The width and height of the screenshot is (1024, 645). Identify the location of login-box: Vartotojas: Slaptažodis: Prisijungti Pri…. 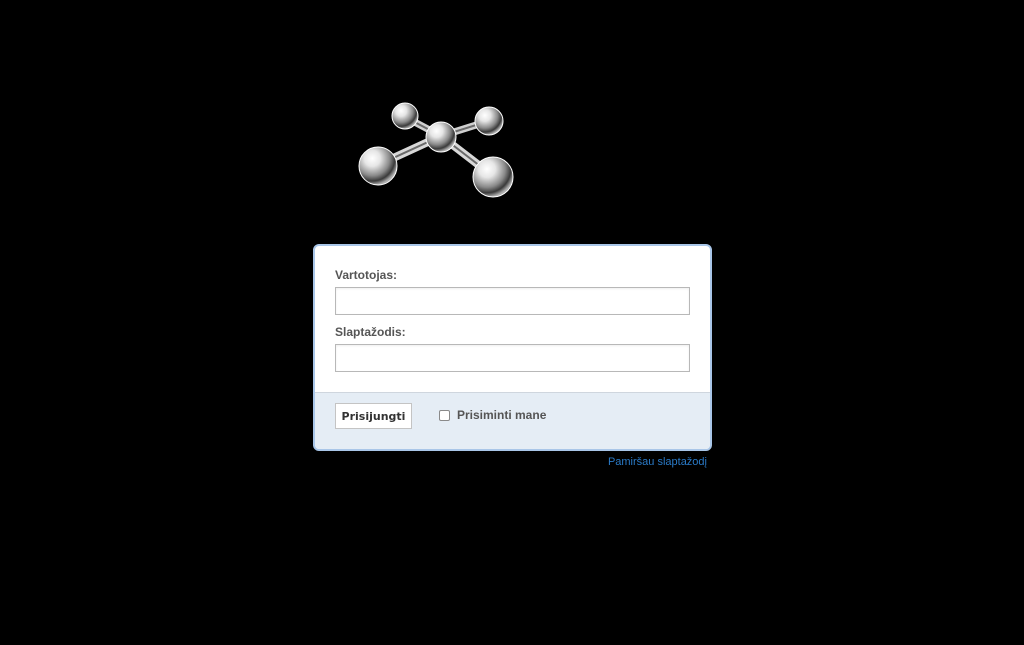
(512, 347).